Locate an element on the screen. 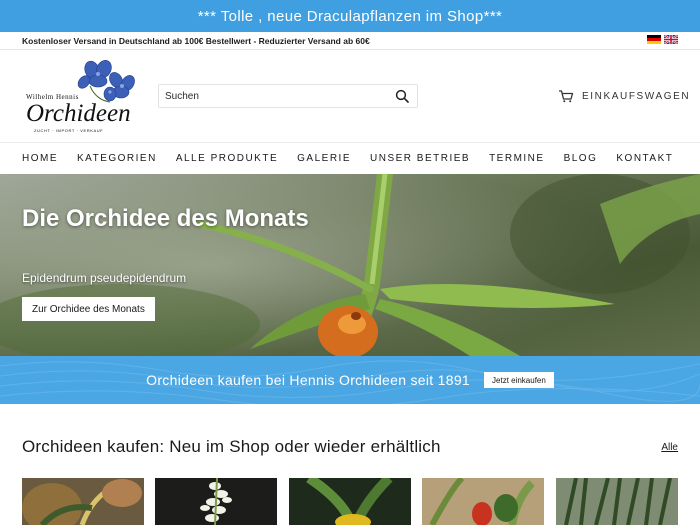  search-bar is located at coordinates (288, 96).